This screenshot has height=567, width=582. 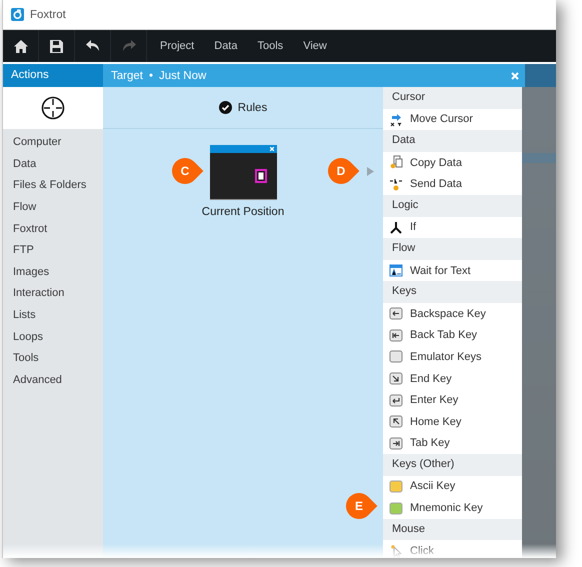 I want to click on dimmed-header, so click(x=540, y=75).